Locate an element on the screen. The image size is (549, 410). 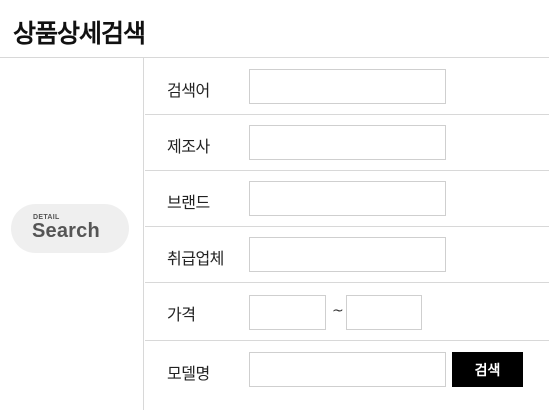
row-keyword: 검색어 is located at coordinates (347, 86).